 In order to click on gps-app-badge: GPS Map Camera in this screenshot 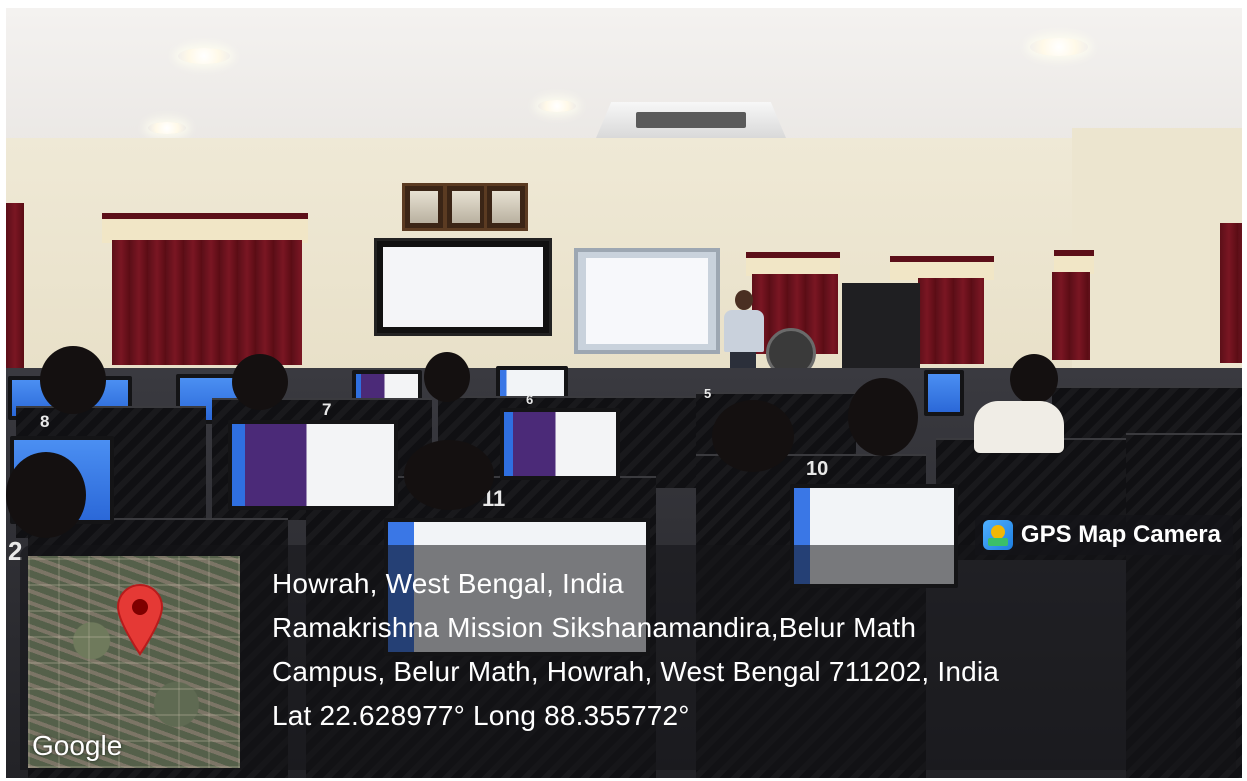, I will do `click(1103, 535)`.